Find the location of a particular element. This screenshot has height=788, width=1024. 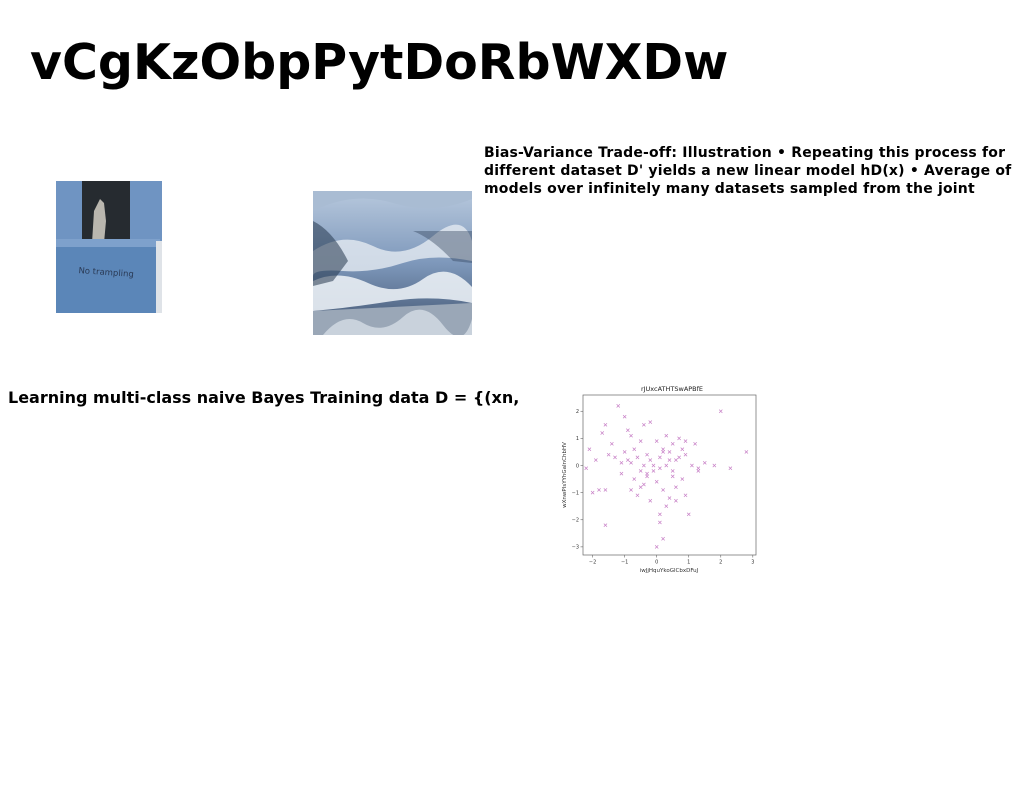

y-tick-label: −1 is located at coordinates (575, 493).